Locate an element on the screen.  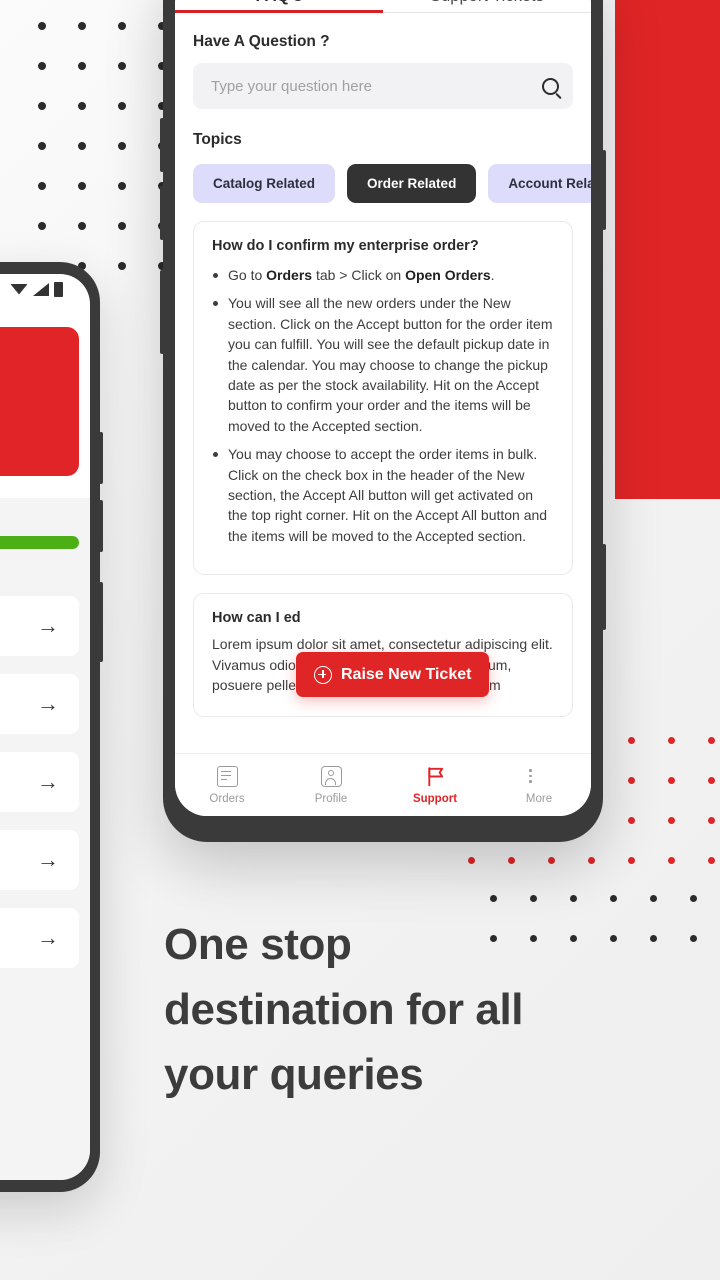
nav-item-orders: Orders is located at coordinates (227, 785).